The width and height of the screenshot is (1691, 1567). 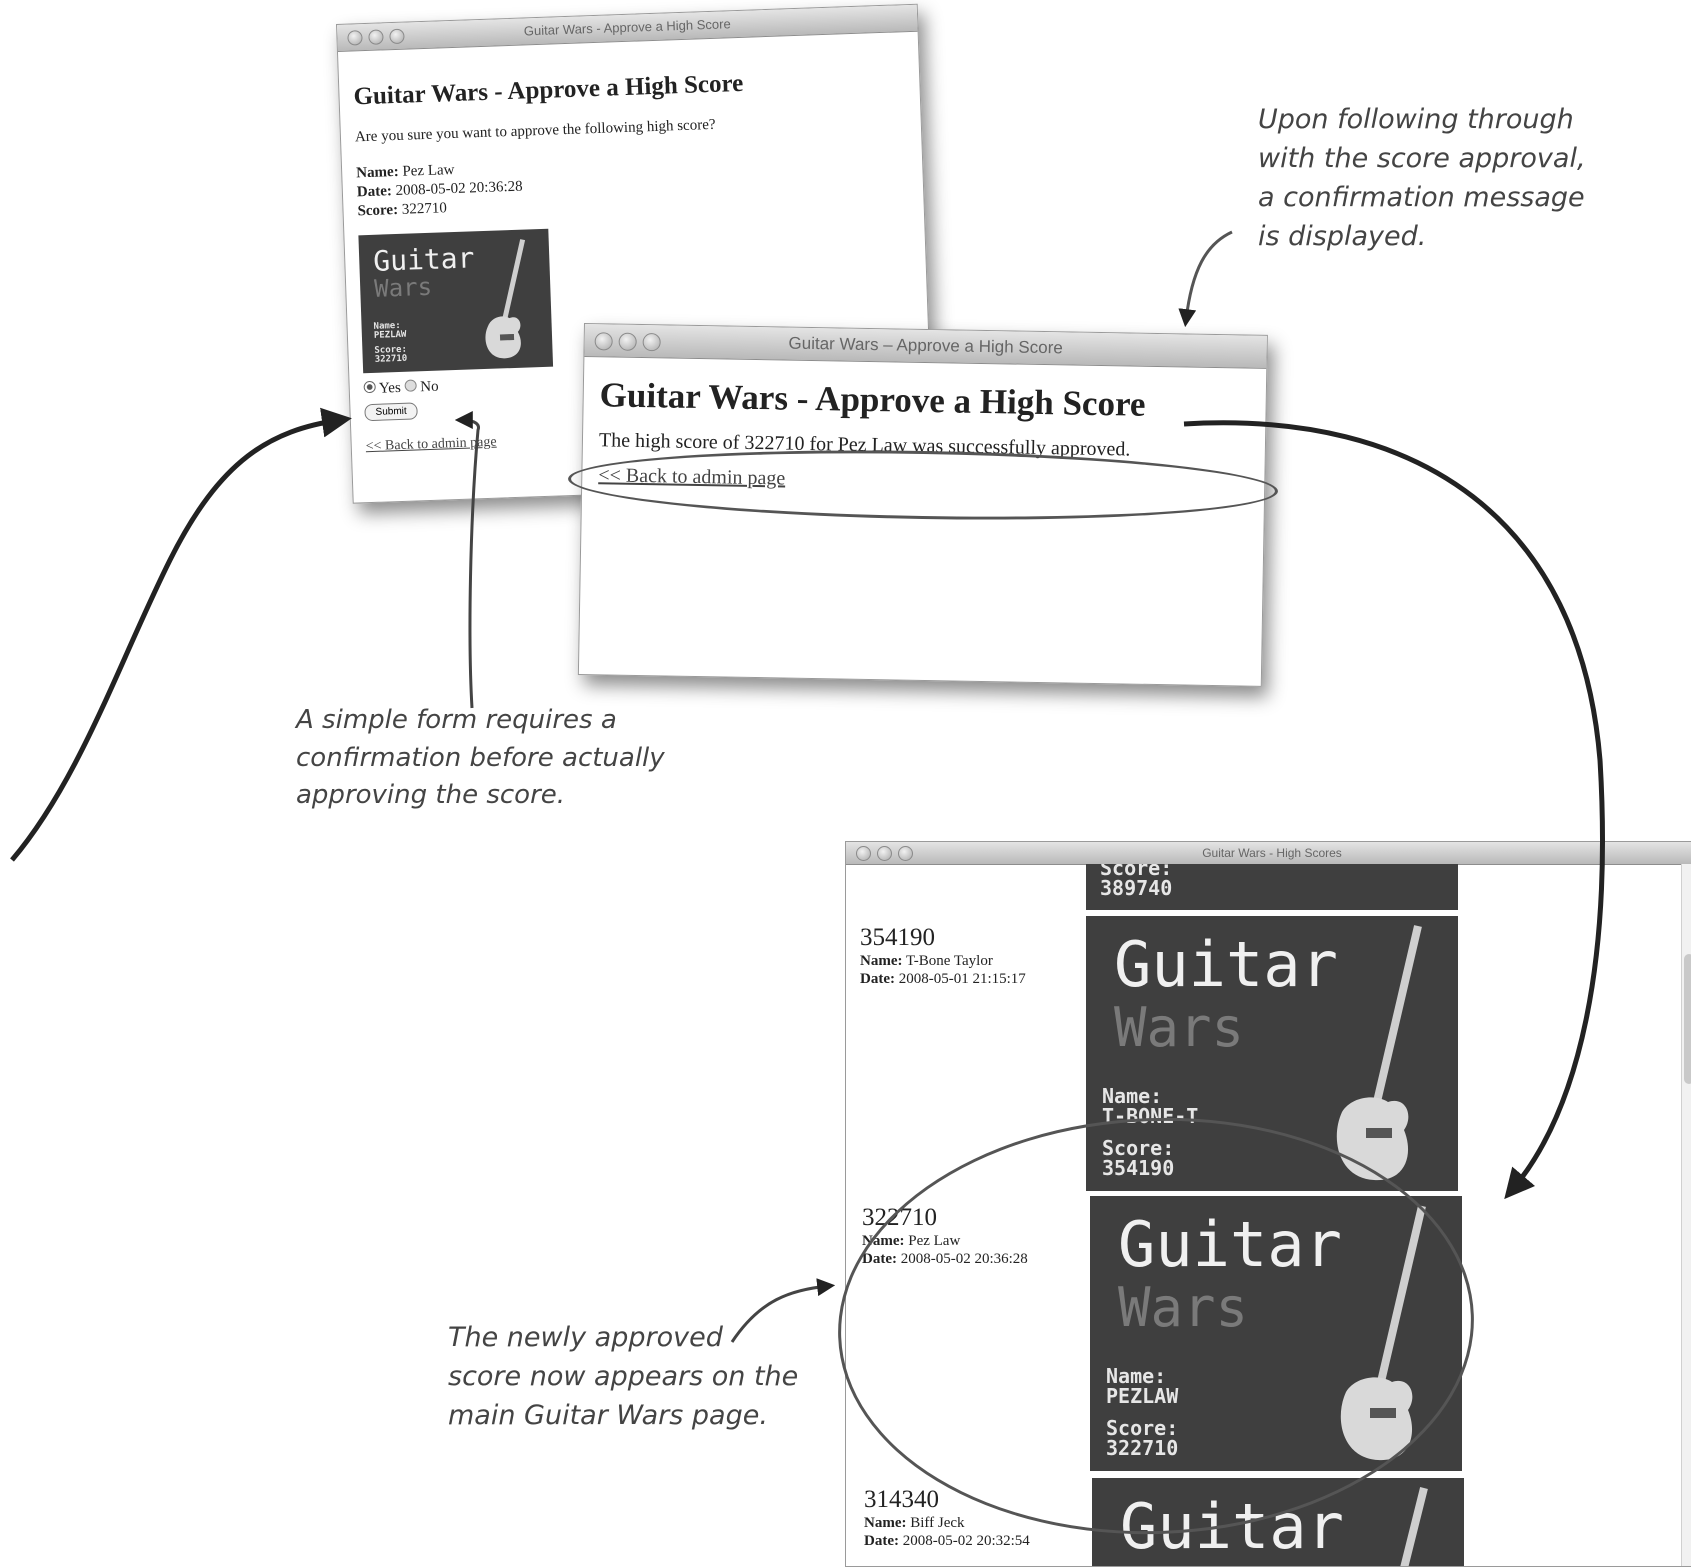 What do you see at coordinates (431, 445) in the screenshot?
I see `back-to-admin-link: << Back to admin page` at bounding box center [431, 445].